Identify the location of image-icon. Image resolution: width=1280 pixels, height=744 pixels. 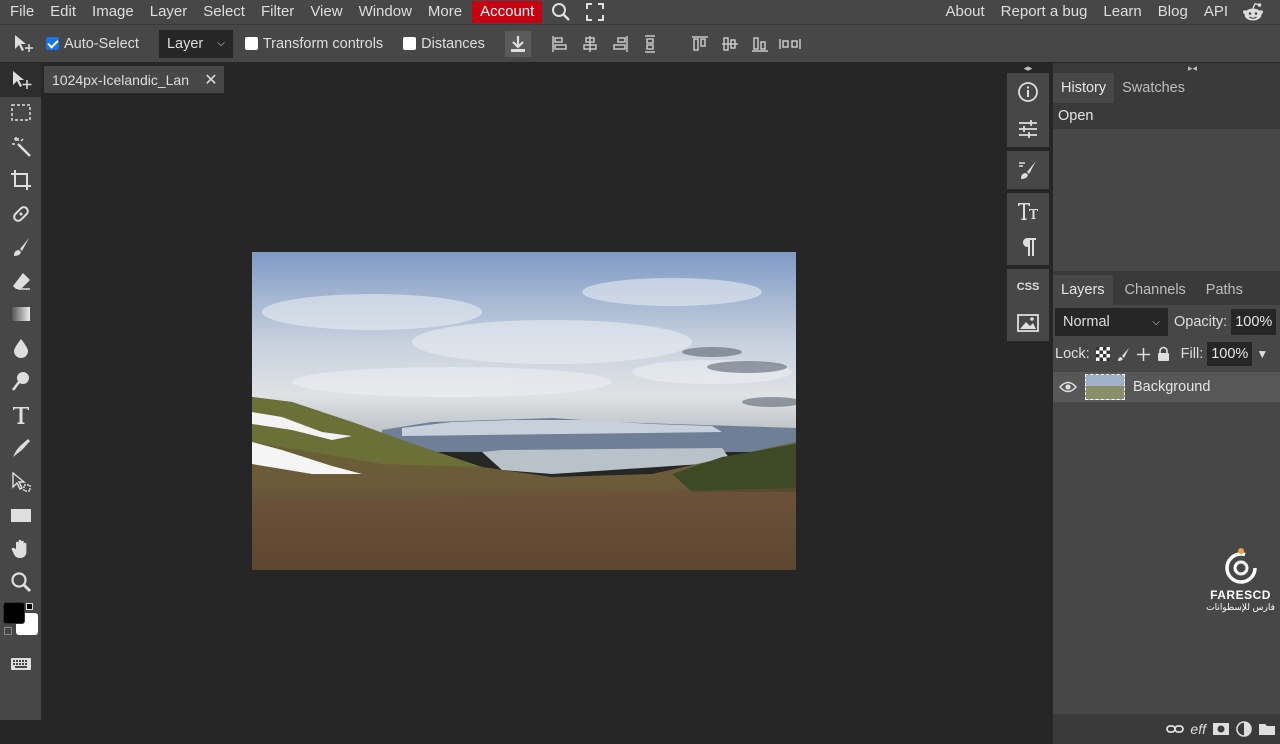
(1028, 323).